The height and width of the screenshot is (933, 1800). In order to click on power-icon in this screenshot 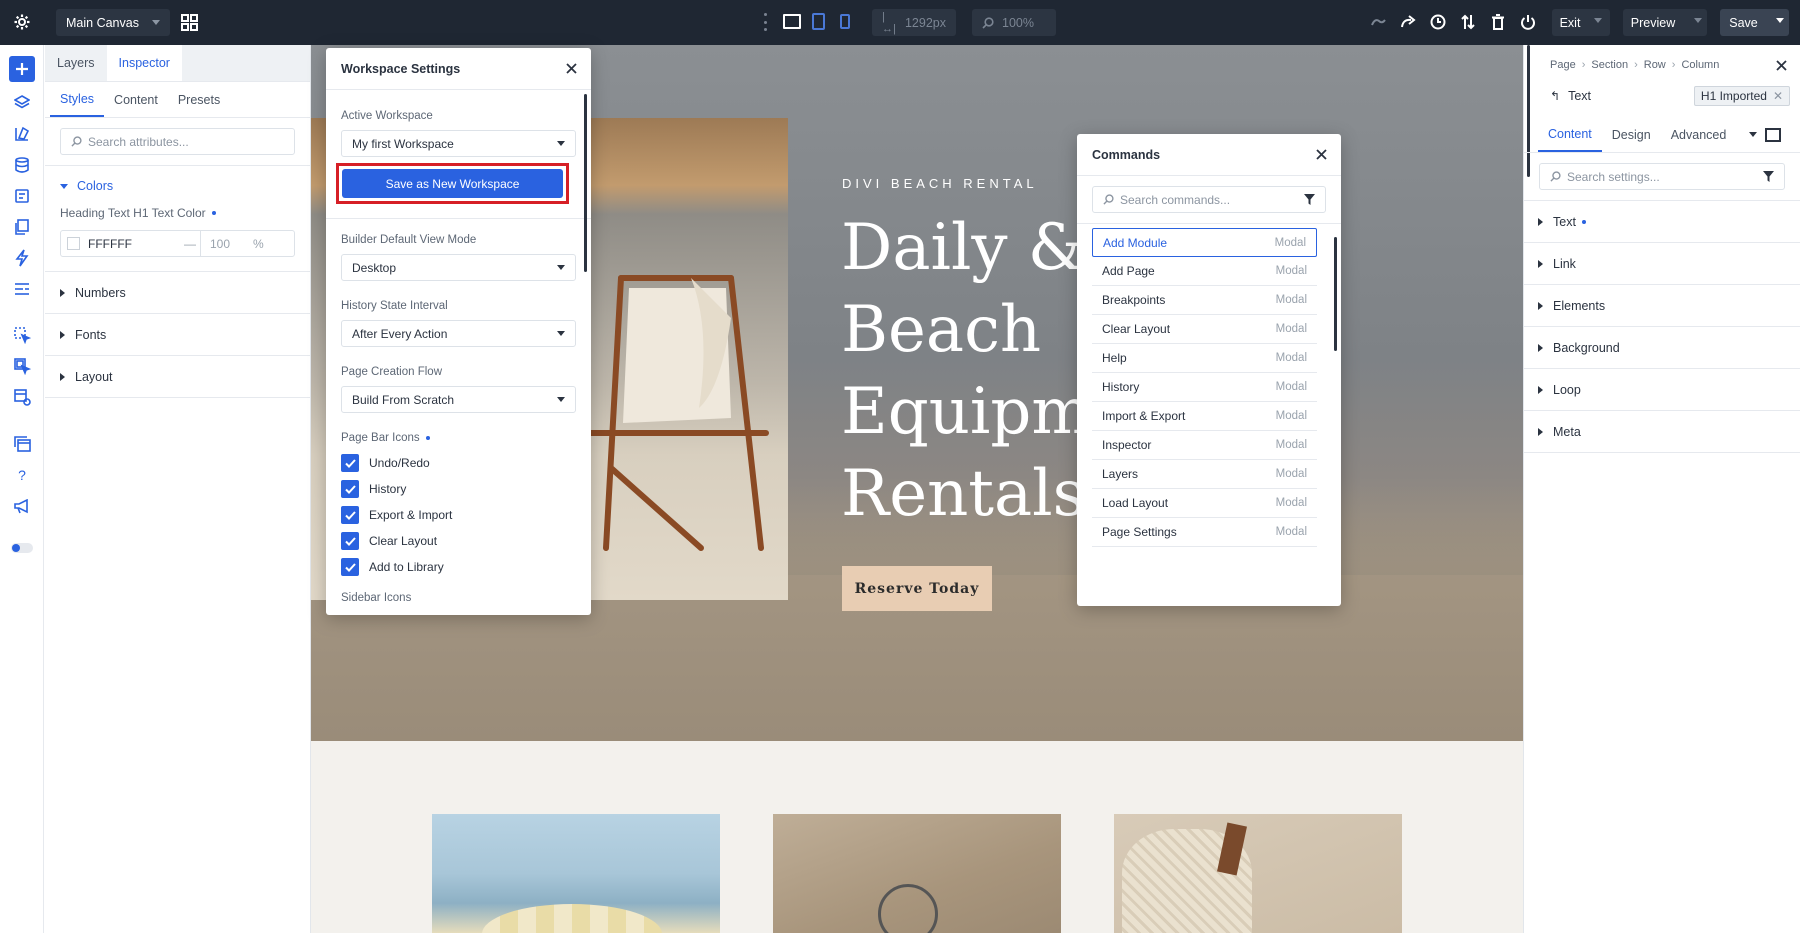, I will do `click(1528, 22)`.